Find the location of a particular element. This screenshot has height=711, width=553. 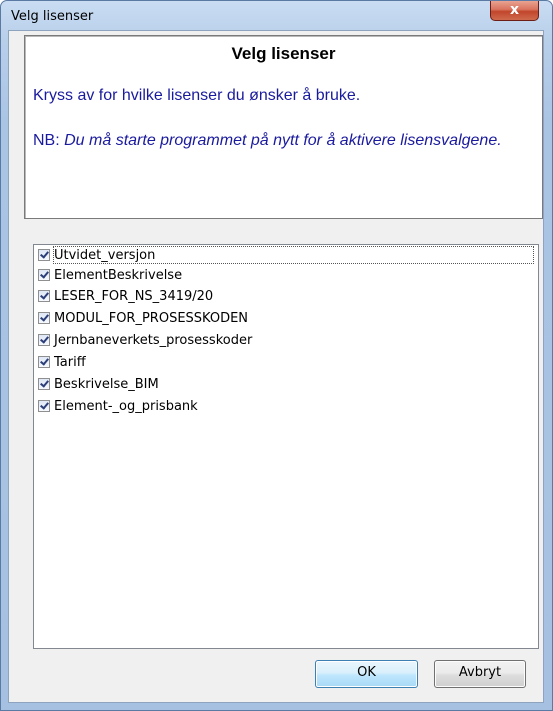

list-item: Jernbaneverkets_prosesskoder is located at coordinates (145, 340).